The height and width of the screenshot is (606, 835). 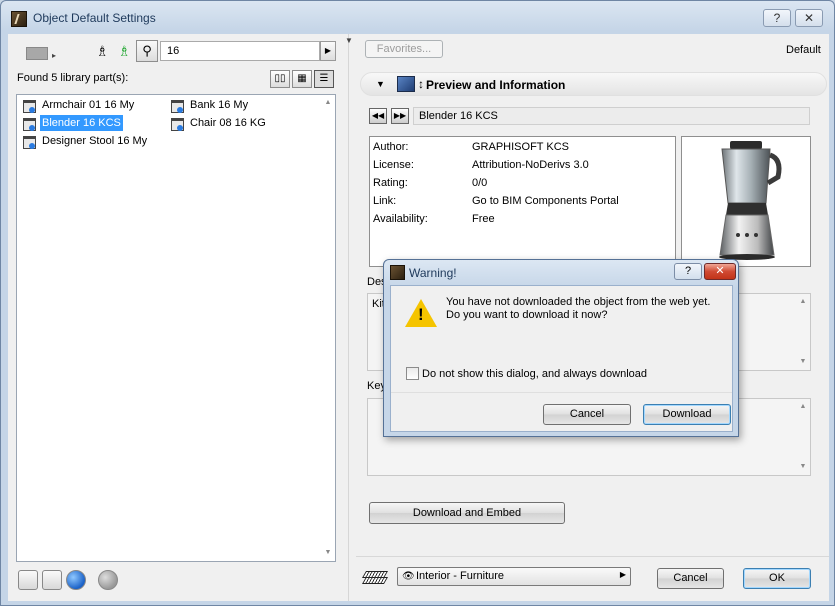 What do you see at coordinates (561, 392) in the screenshot?
I see `dialog-separator` at bounding box center [561, 392].